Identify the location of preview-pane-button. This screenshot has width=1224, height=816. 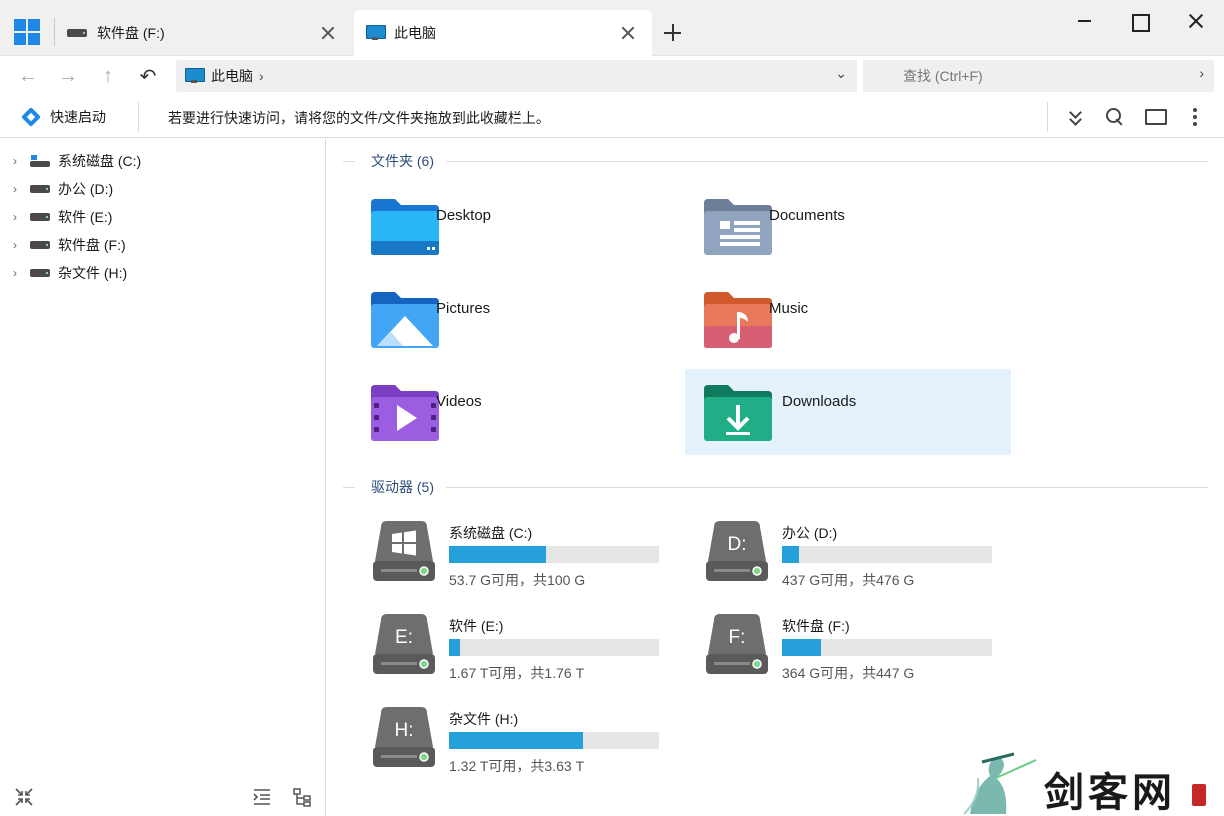
(1156, 117).